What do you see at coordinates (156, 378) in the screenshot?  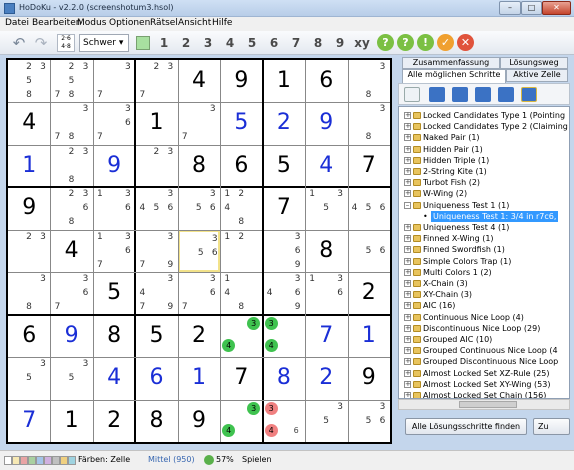 I see `cell-r8c4: 6` at bounding box center [156, 378].